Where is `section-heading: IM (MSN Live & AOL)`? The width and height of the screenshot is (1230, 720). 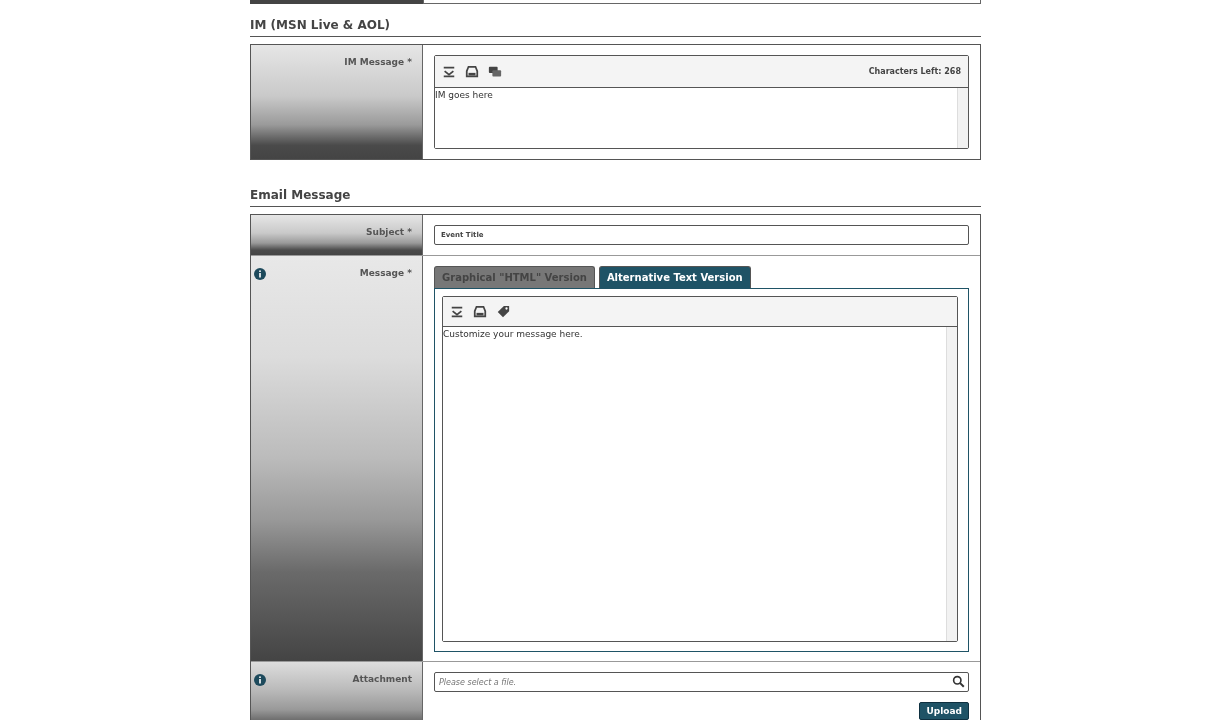 section-heading: IM (MSN Live & AOL) is located at coordinates (615, 20).